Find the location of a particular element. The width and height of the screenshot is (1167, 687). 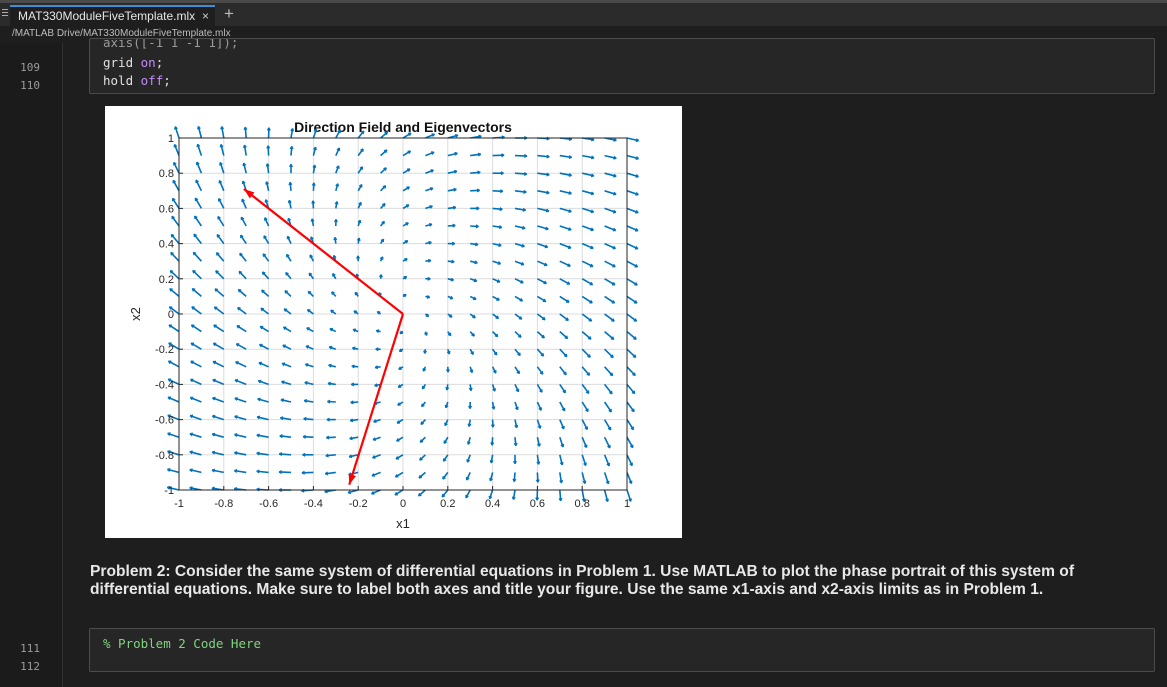

y-tick-label: -0.6 is located at coordinates (164, 421).